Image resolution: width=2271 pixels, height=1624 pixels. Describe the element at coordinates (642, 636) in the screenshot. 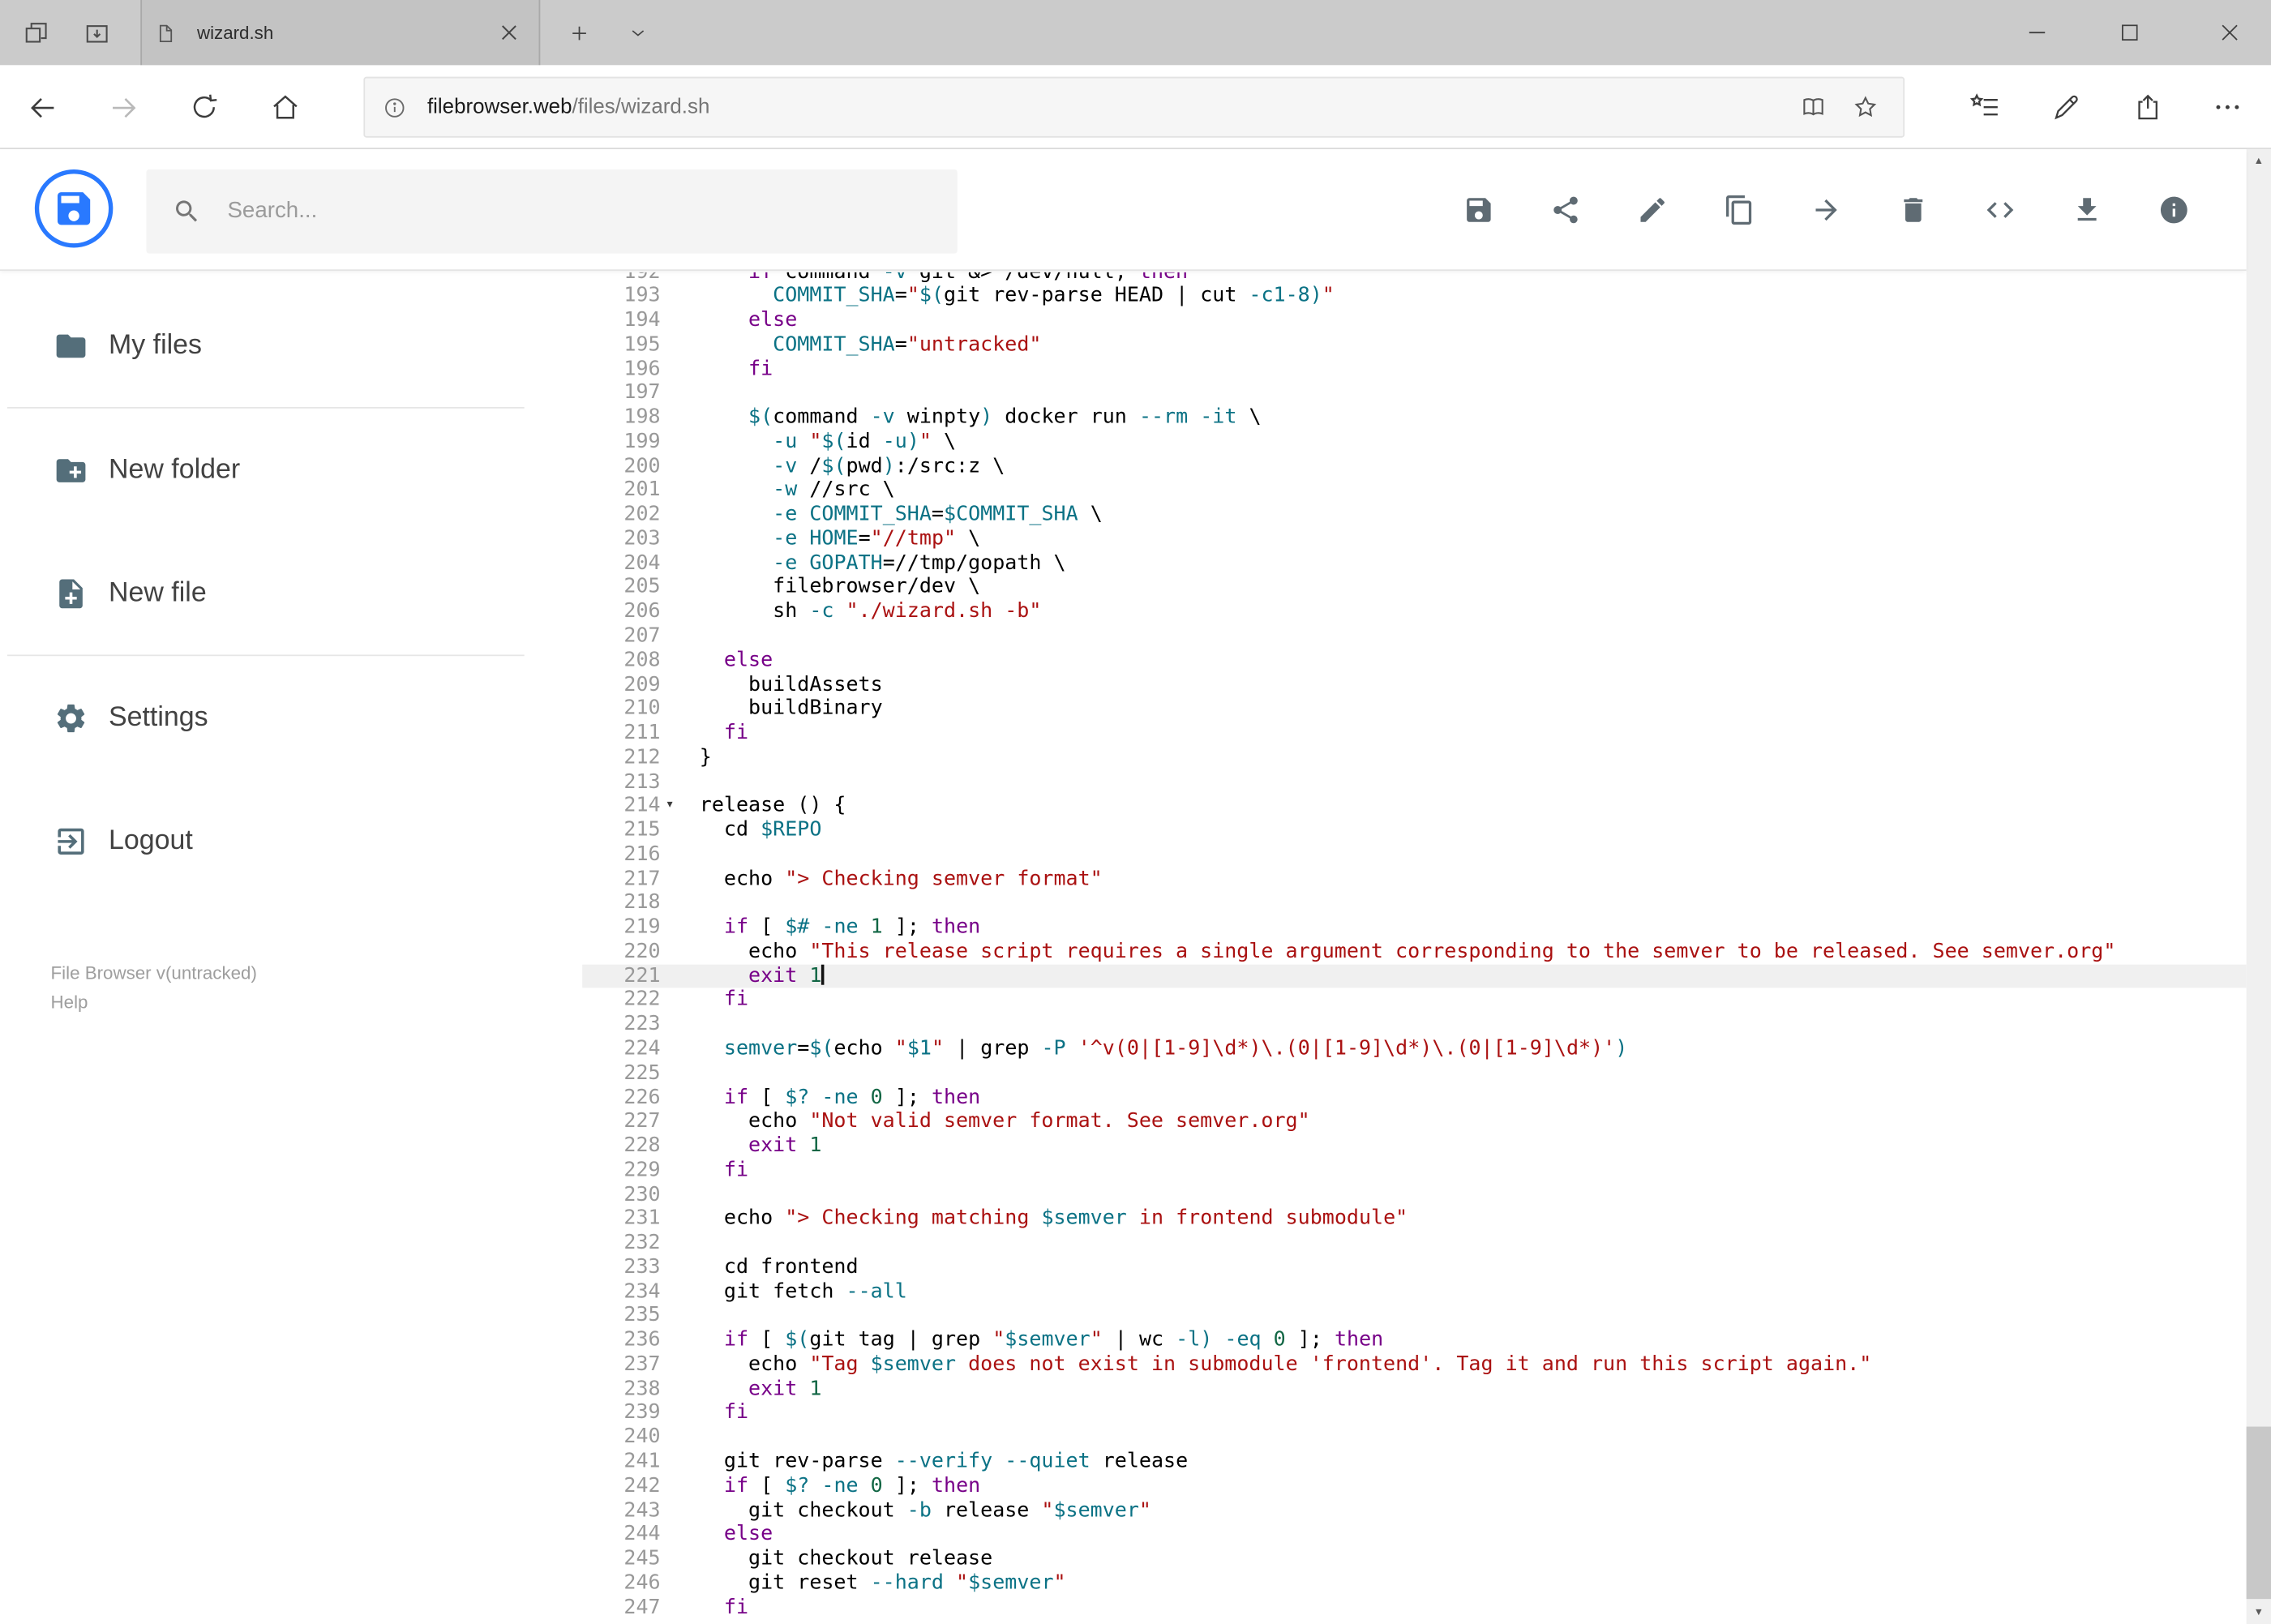

I see `line-number: 207` at that location.